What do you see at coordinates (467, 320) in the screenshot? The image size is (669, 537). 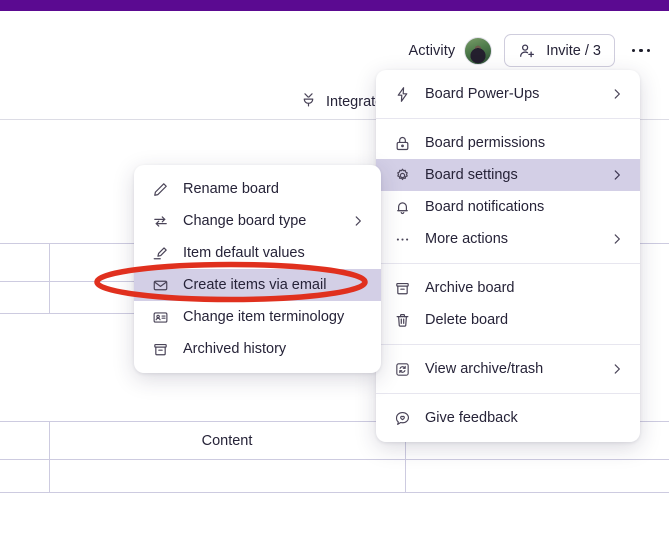 I see `menu-item-label: Delete board` at bounding box center [467, 320].